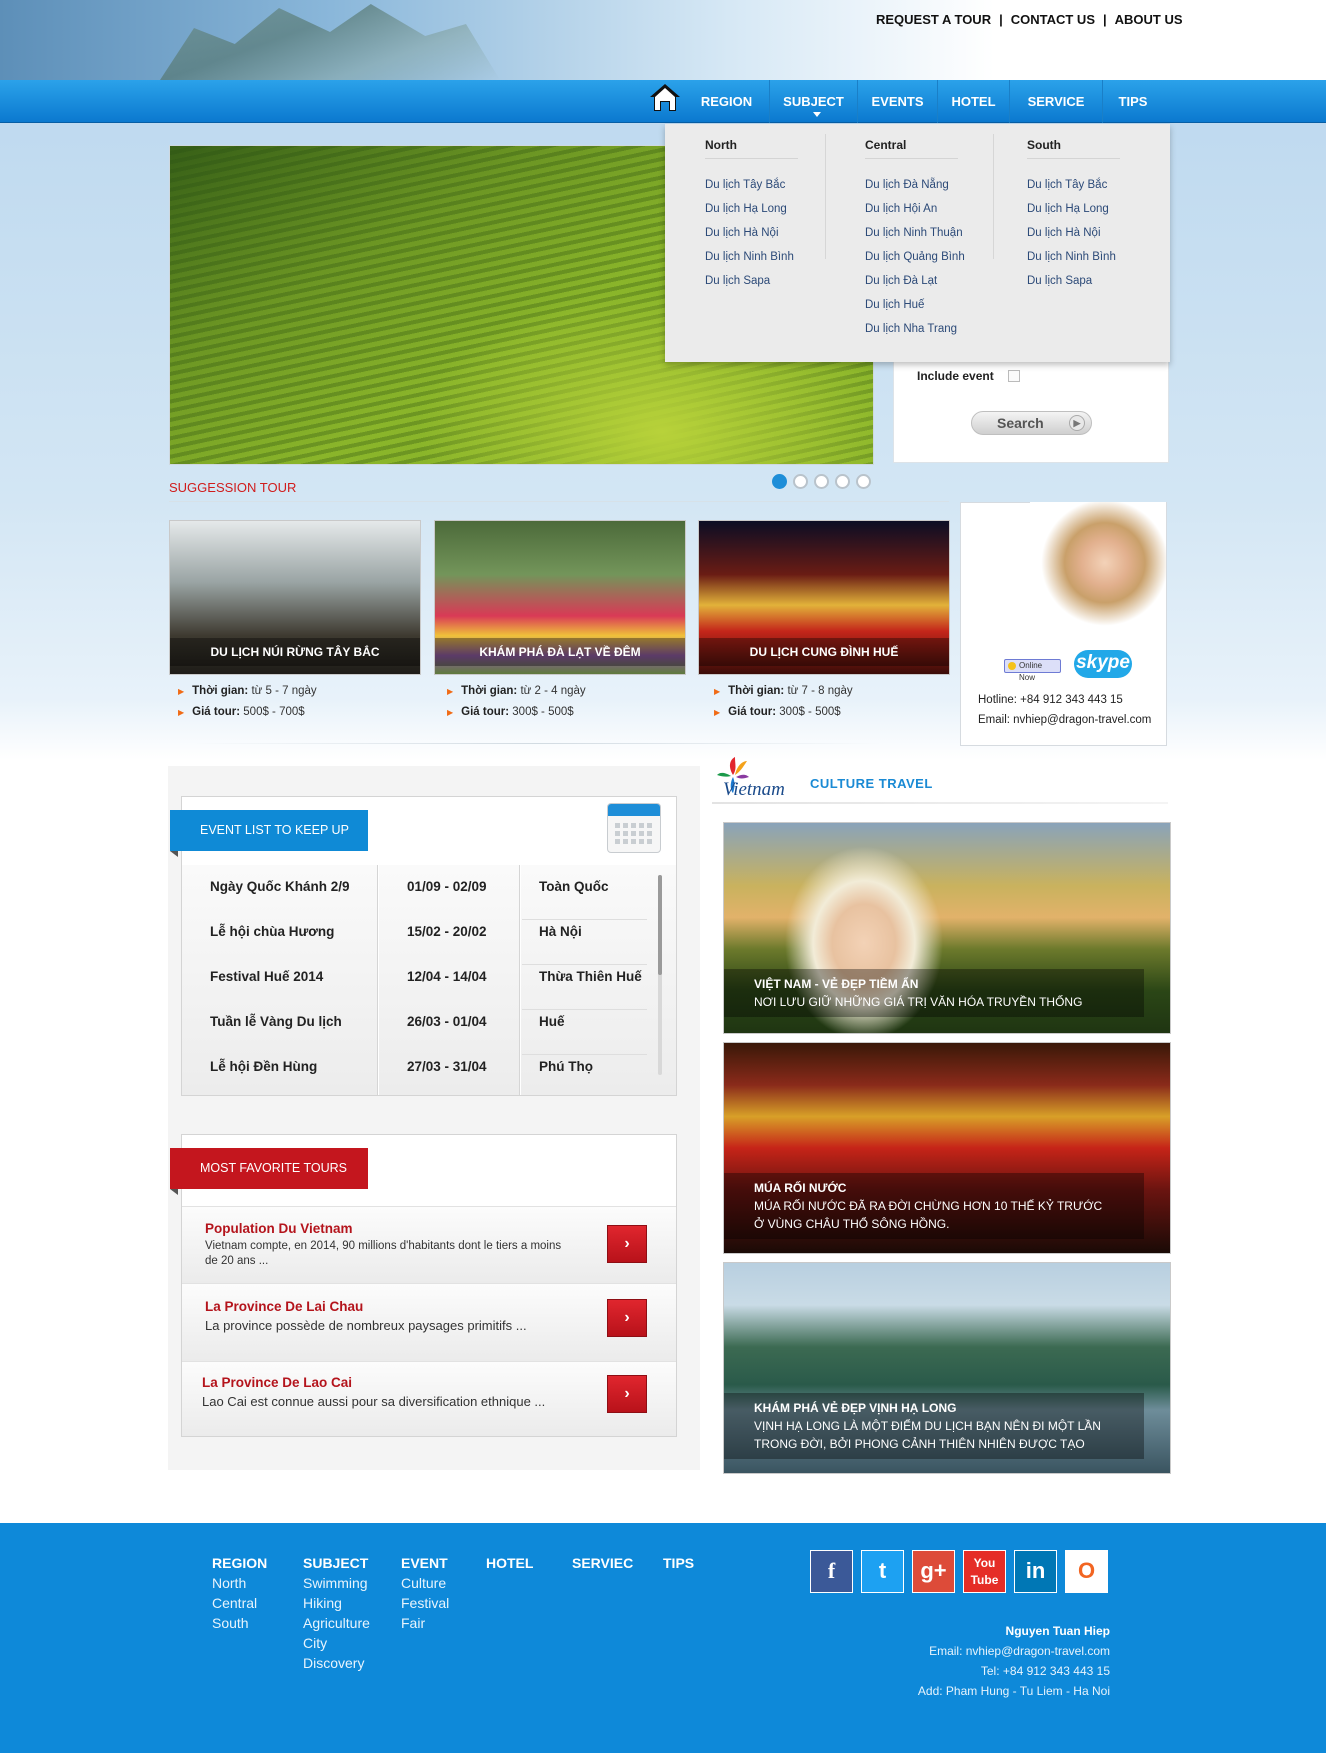  I want to click on dropdown-item: Du lịch Quảng Bình, so click(915, 257).